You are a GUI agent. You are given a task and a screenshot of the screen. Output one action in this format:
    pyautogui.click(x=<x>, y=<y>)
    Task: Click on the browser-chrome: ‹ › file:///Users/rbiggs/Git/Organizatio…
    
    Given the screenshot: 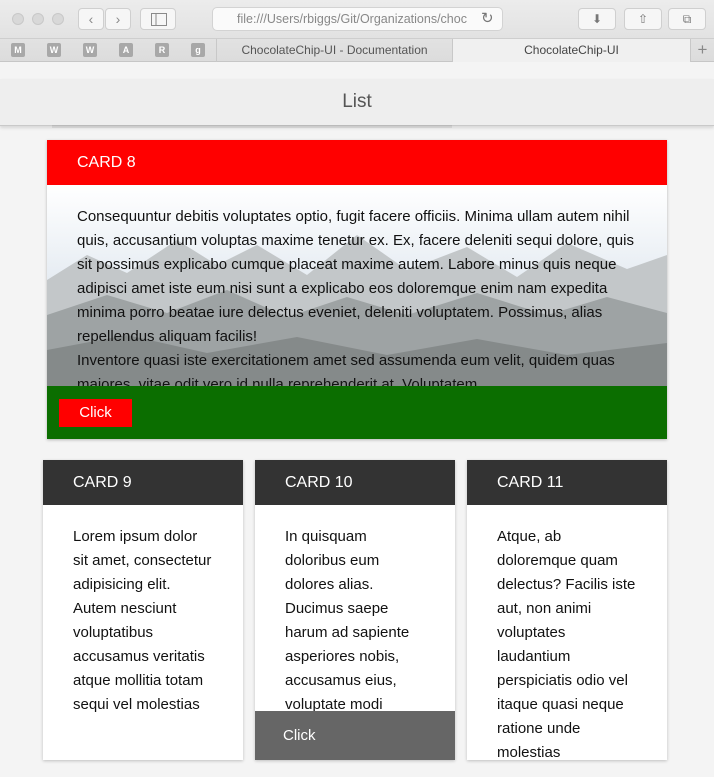 What is the action you would take?
    pyautogui.click(x=357, y=31)
    